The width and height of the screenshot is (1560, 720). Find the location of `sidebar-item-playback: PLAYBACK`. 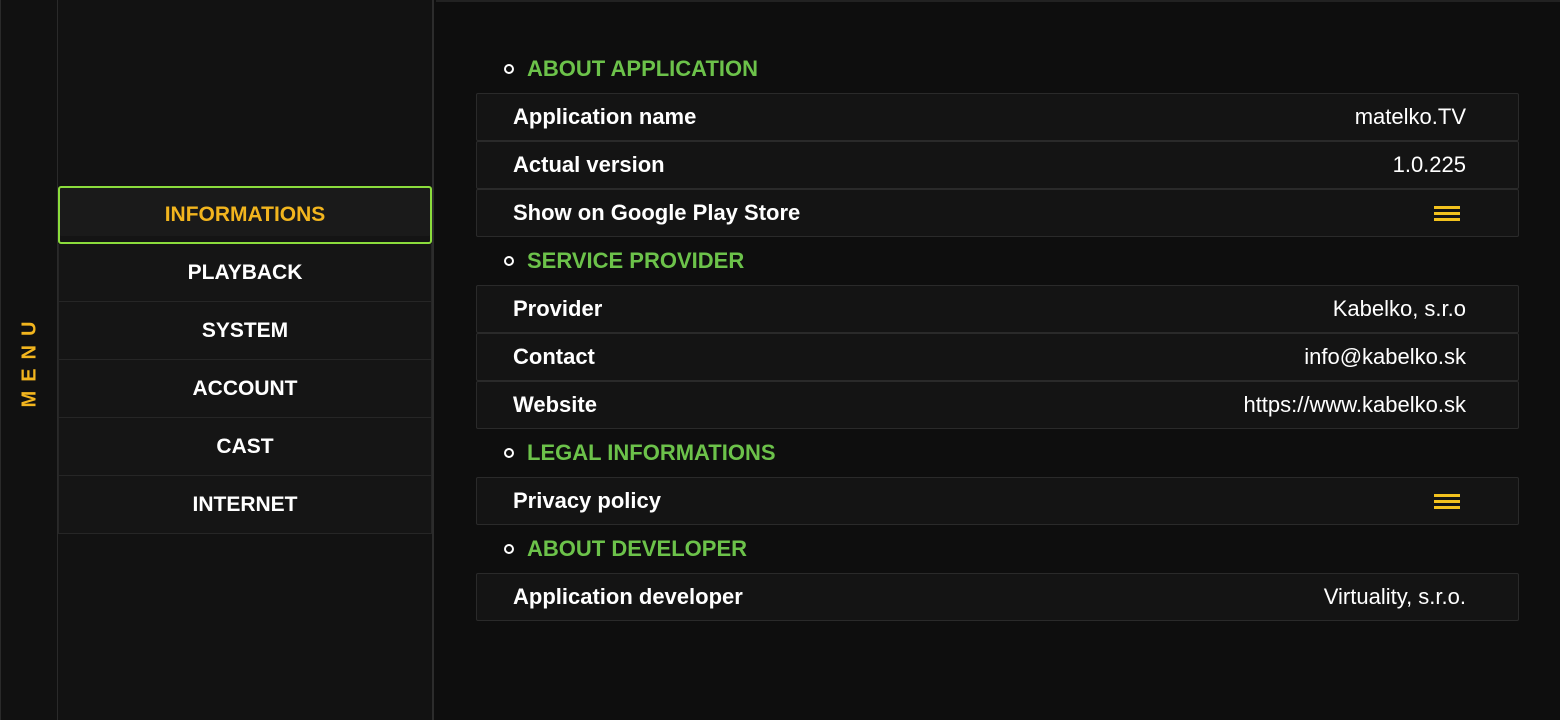

sidebar-item-playback: PLAYBACK is located at coordinates (245, 273).